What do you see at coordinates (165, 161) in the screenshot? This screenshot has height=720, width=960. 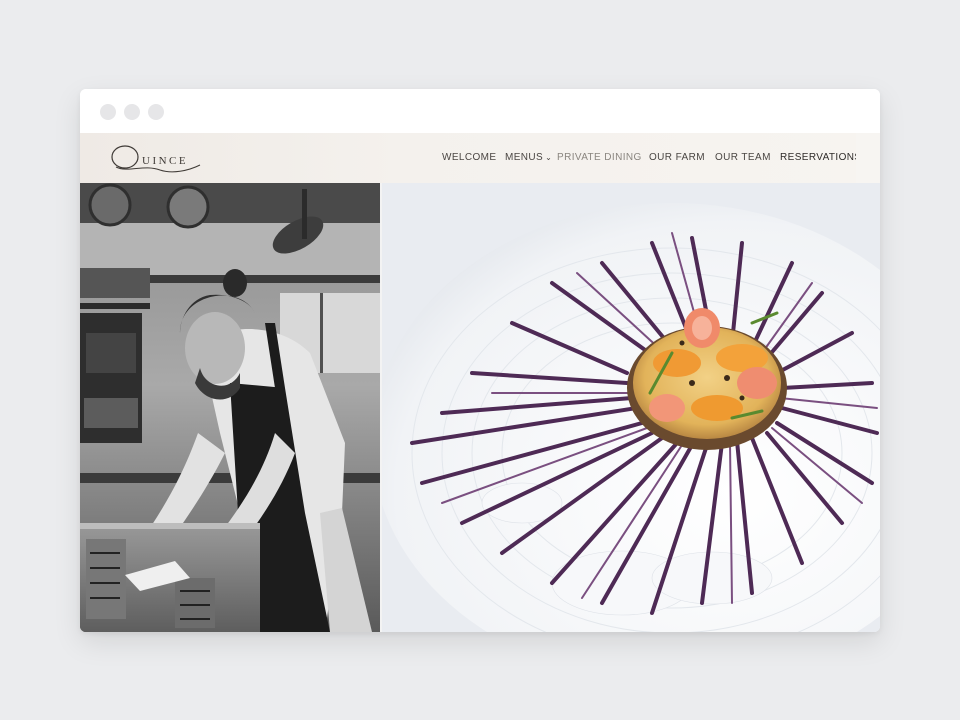 I see `logo-wordmark: UINCE` at bounding box center [165, 161].